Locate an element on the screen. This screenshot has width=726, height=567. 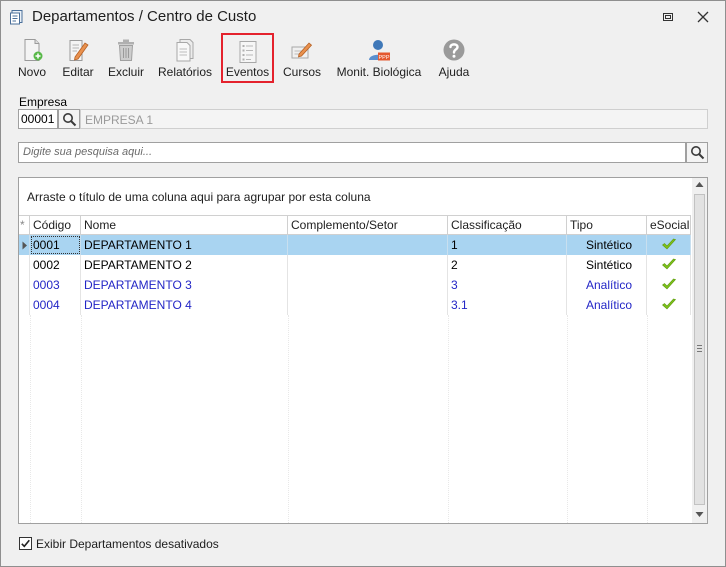
editar-label: Editar is located at coordinates (78, 72).